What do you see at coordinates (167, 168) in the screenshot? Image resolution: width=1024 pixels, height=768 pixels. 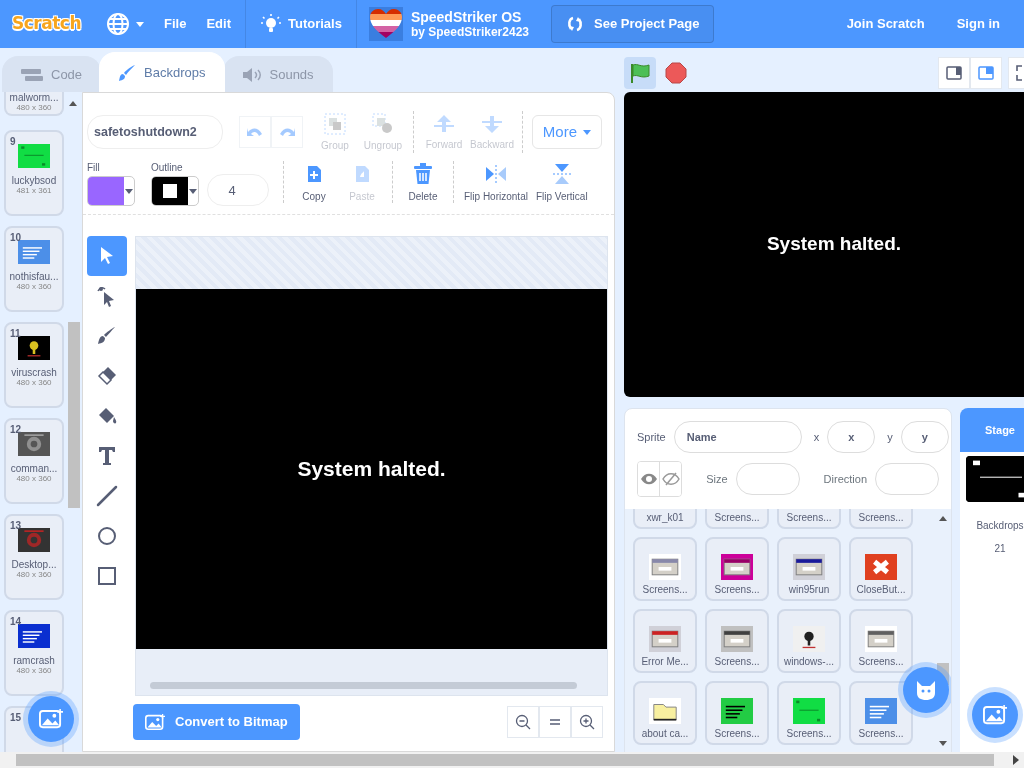 I see `outline-label: Outline` at bounding box center [167, 168].